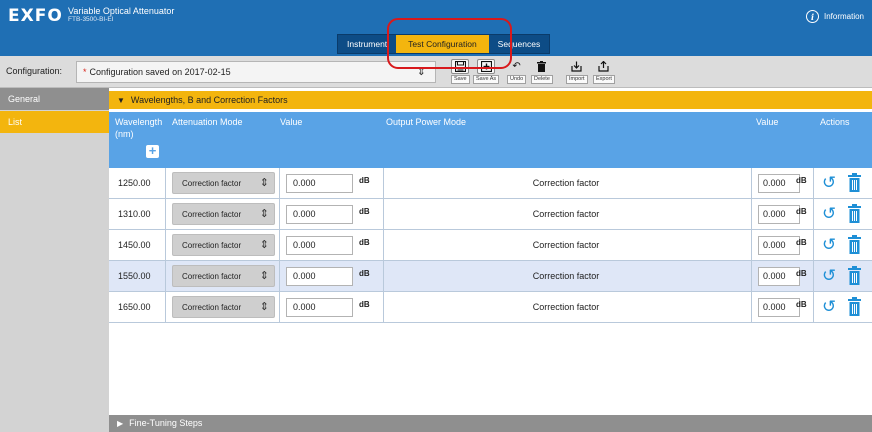 The image size is (872, 432). Describe the element at coordinates (121, 11) in the screenshot. I see `app-title: Variable Optical Attenuator` at that location.